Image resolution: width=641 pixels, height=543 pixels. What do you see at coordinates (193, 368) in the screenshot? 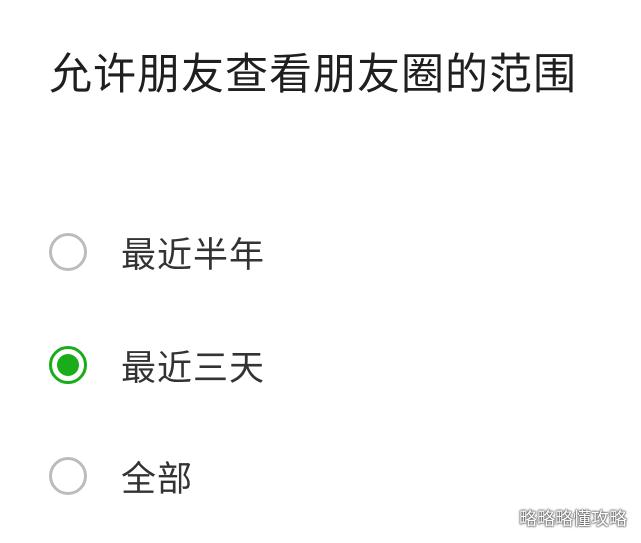
I see `option-label: 最近三天` at bounding box center [193, 368].